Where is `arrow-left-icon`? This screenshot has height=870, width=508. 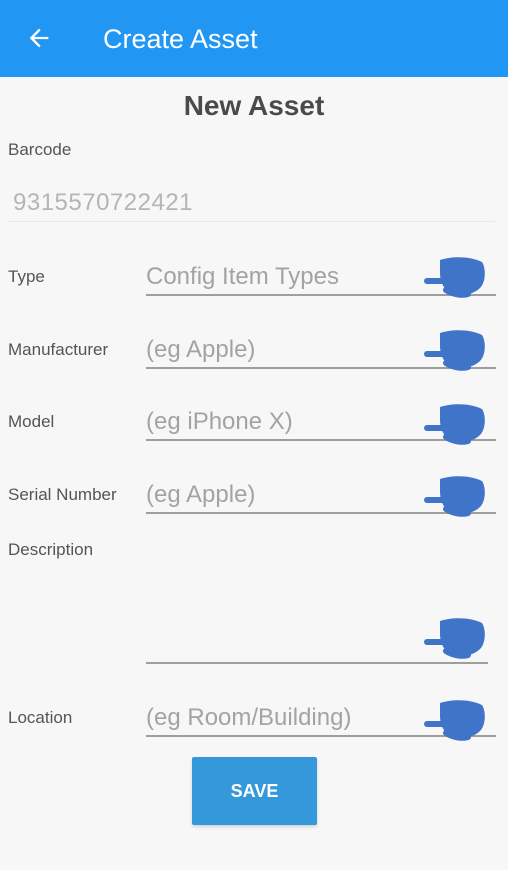 arrow-left-icon is located at coordinates (39, 38).